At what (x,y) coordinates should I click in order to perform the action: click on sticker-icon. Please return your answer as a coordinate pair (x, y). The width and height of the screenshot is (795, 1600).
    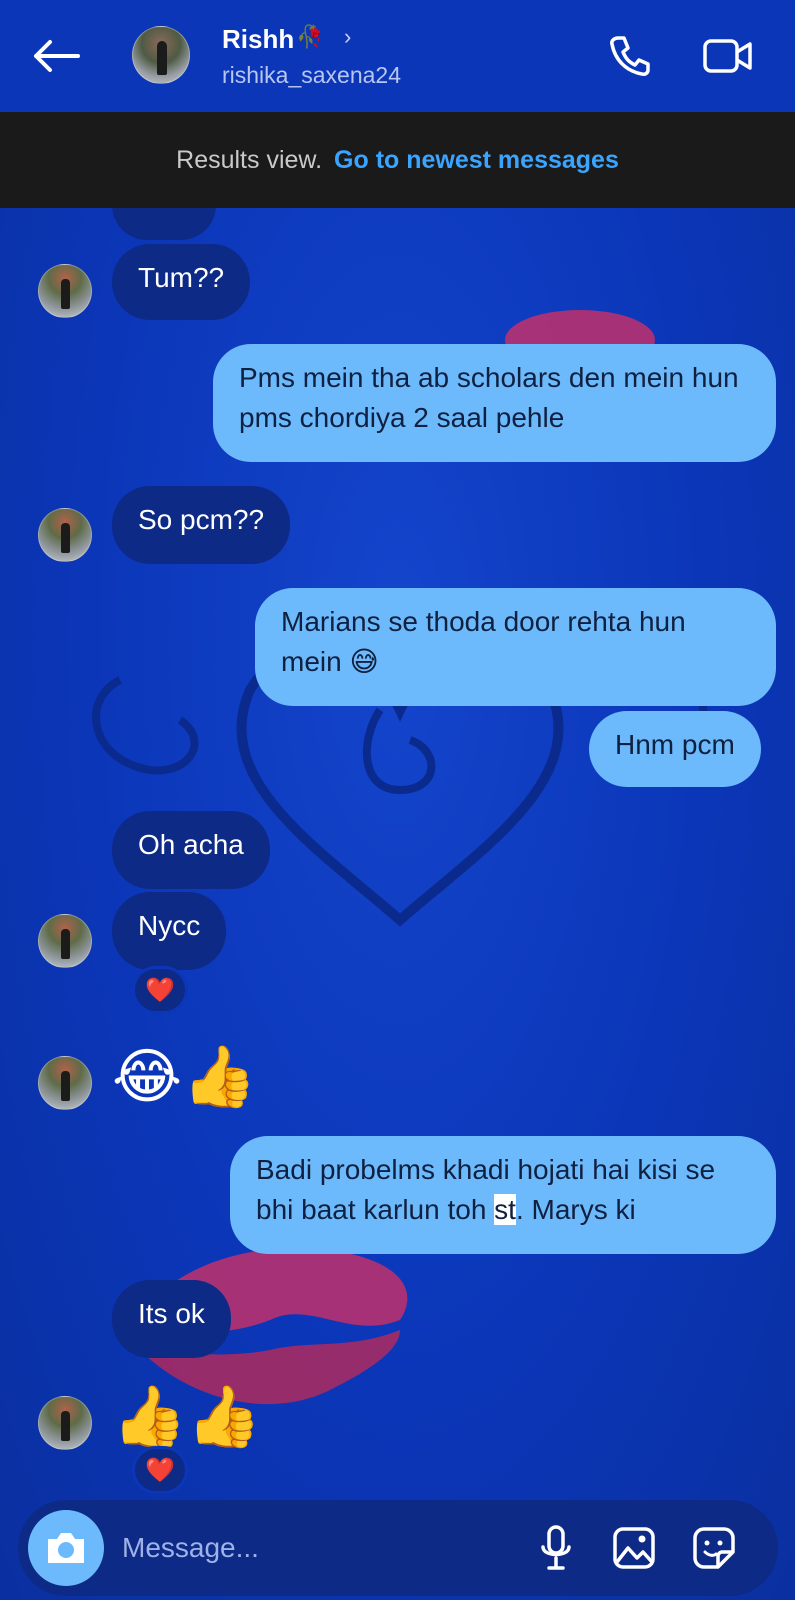
    Looking at the image, I should click on (714, 1548).